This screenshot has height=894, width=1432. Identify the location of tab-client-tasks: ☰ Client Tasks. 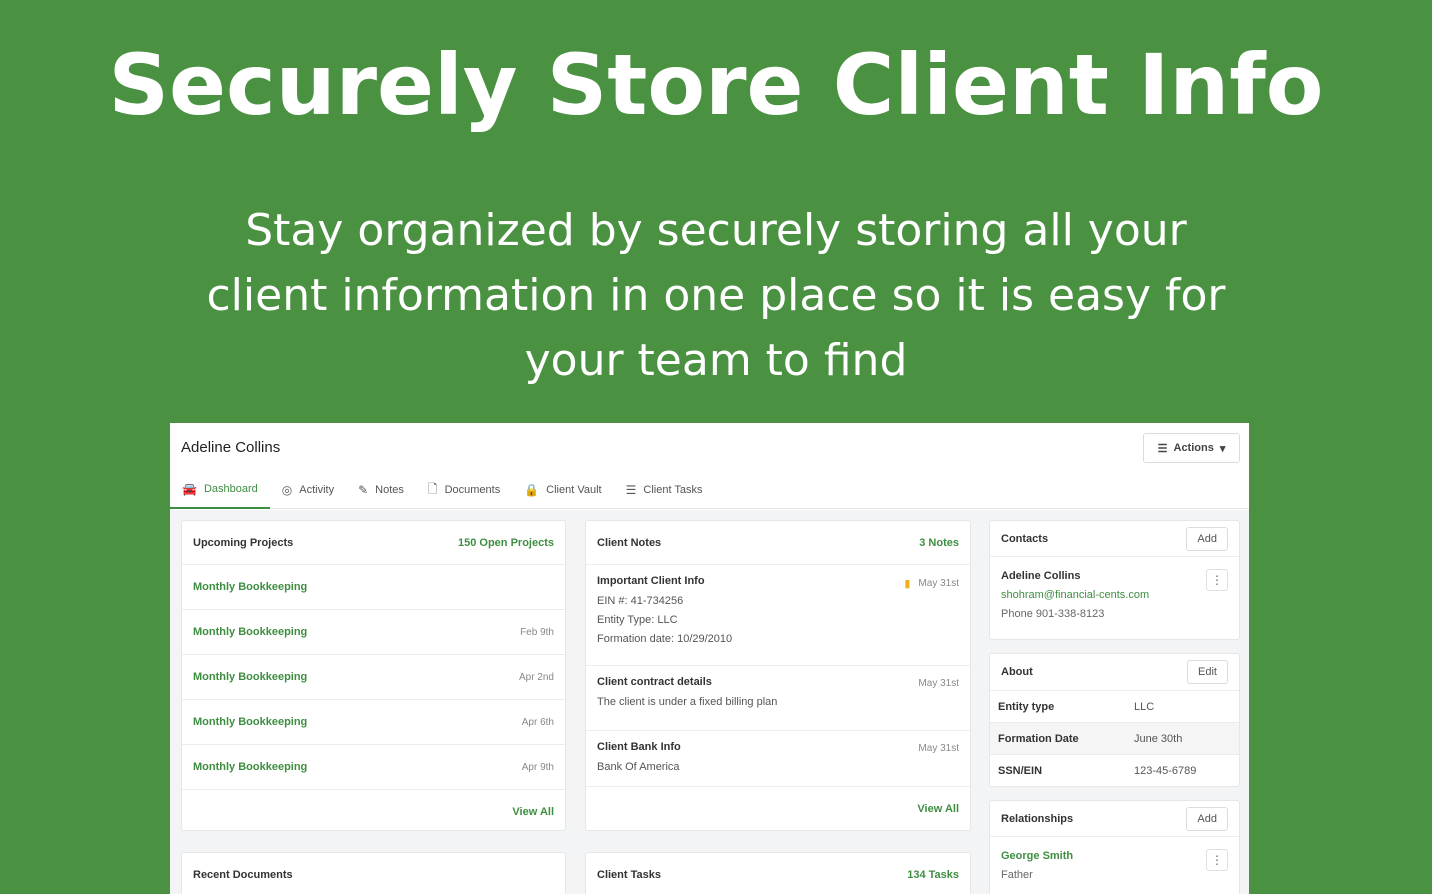
(664, 490).